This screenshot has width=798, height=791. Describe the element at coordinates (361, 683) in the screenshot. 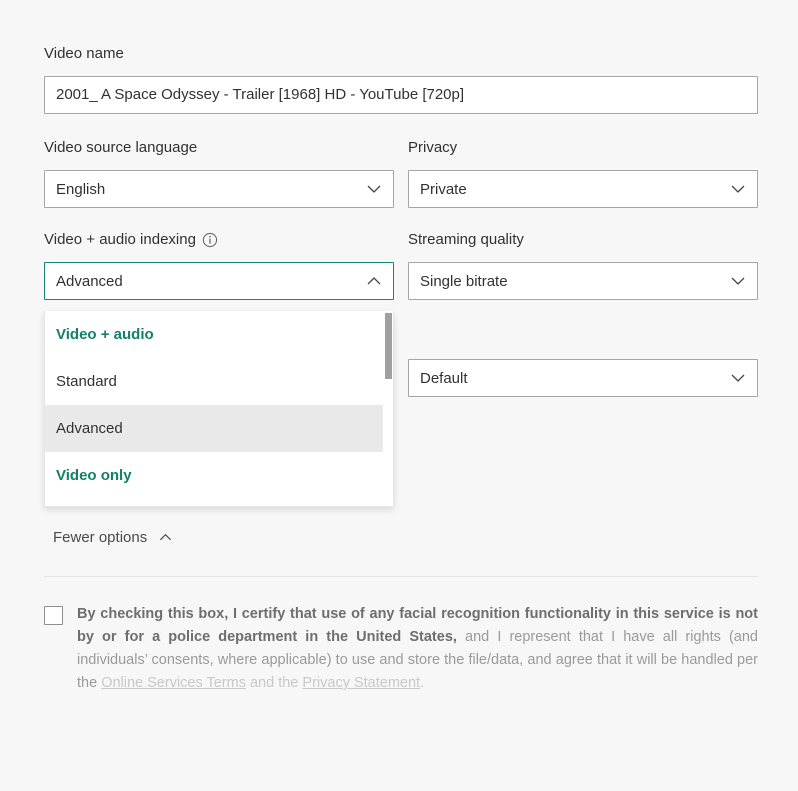

I see `privacy-statement-link: Privacy Statement` at that location.